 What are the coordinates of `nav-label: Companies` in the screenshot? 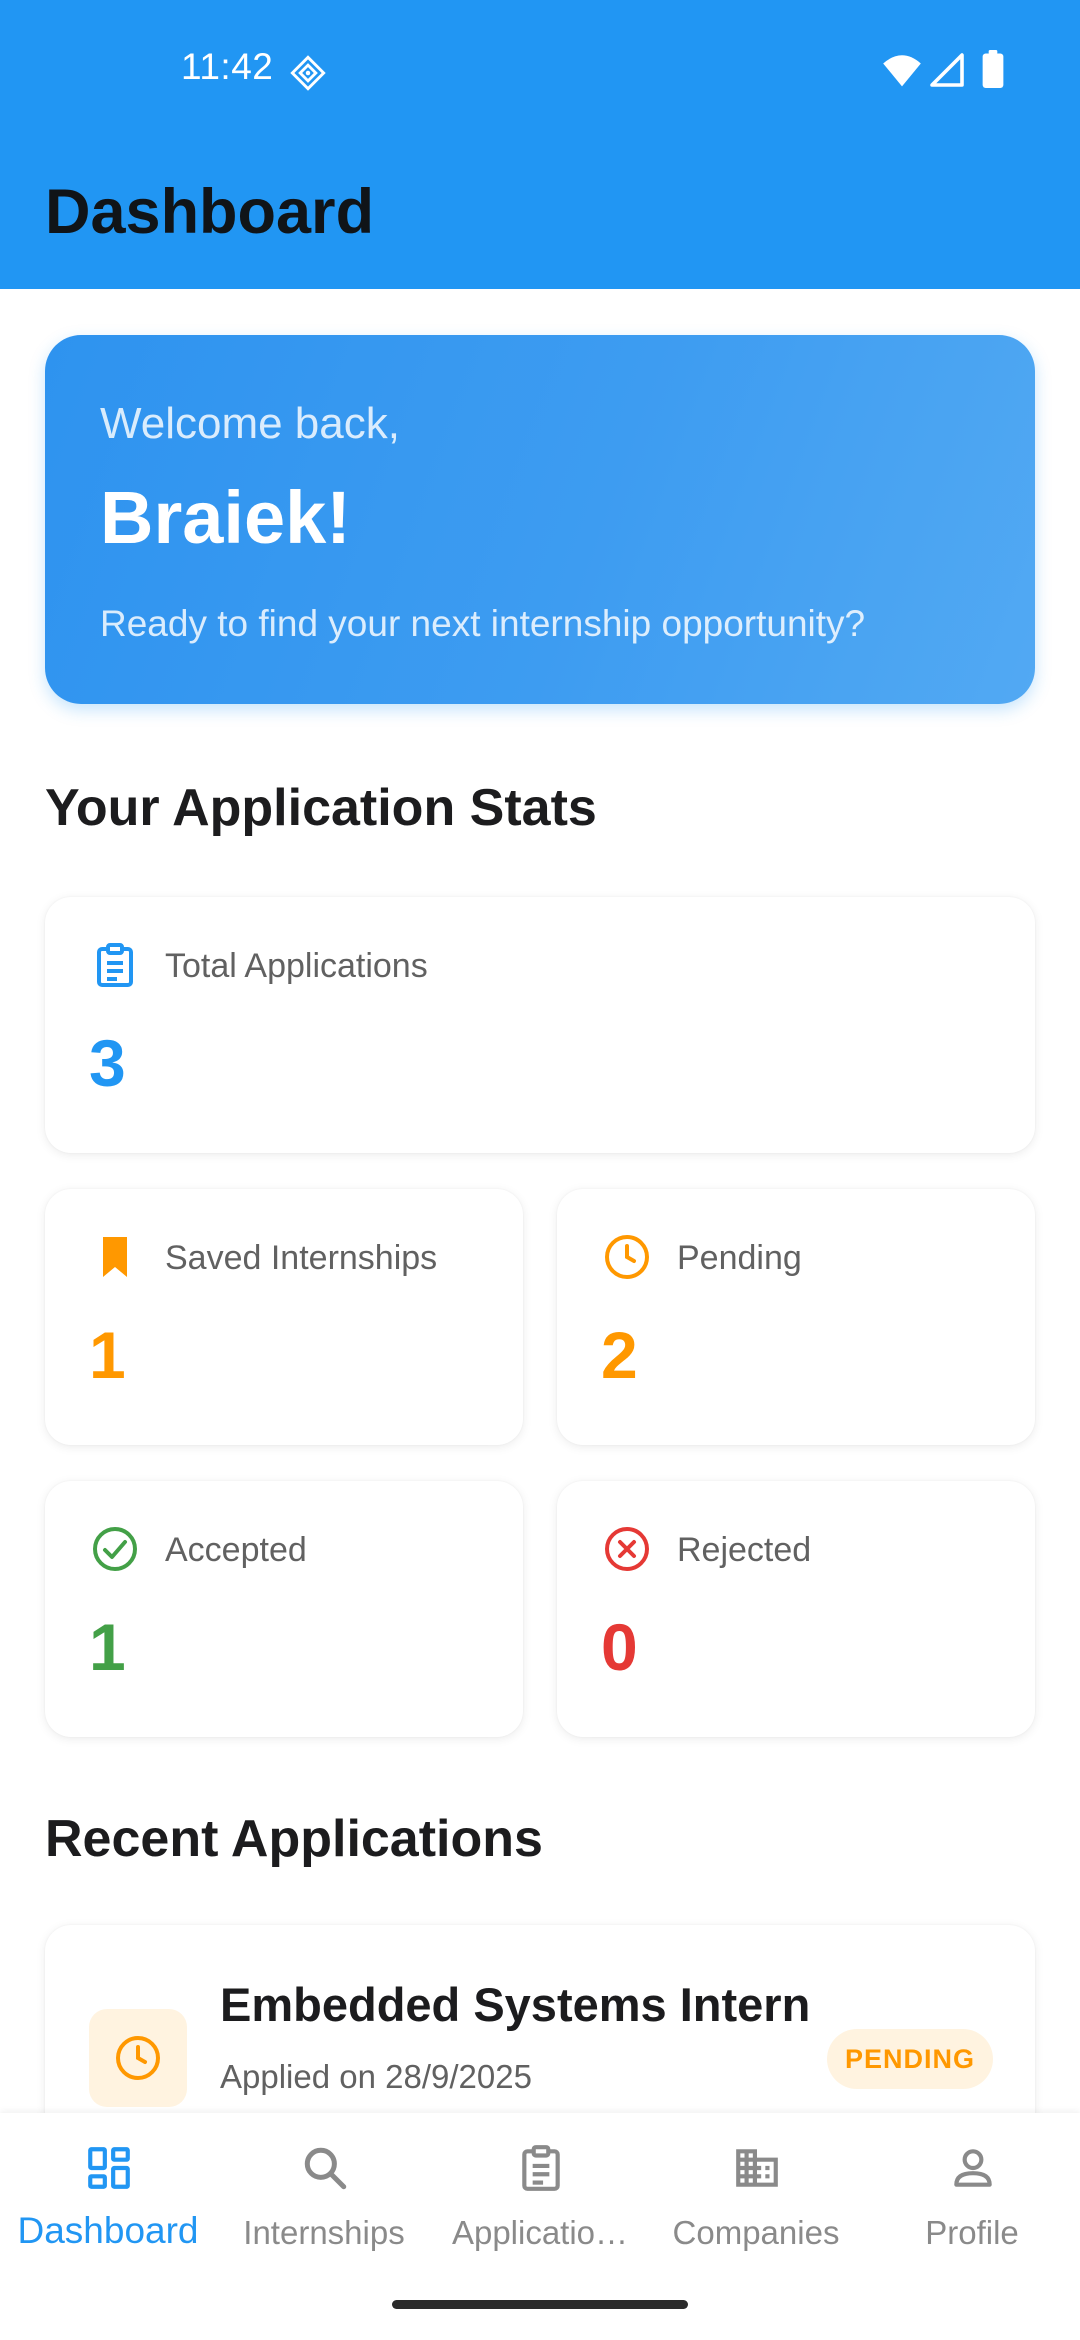 It's located at (756, 2232).